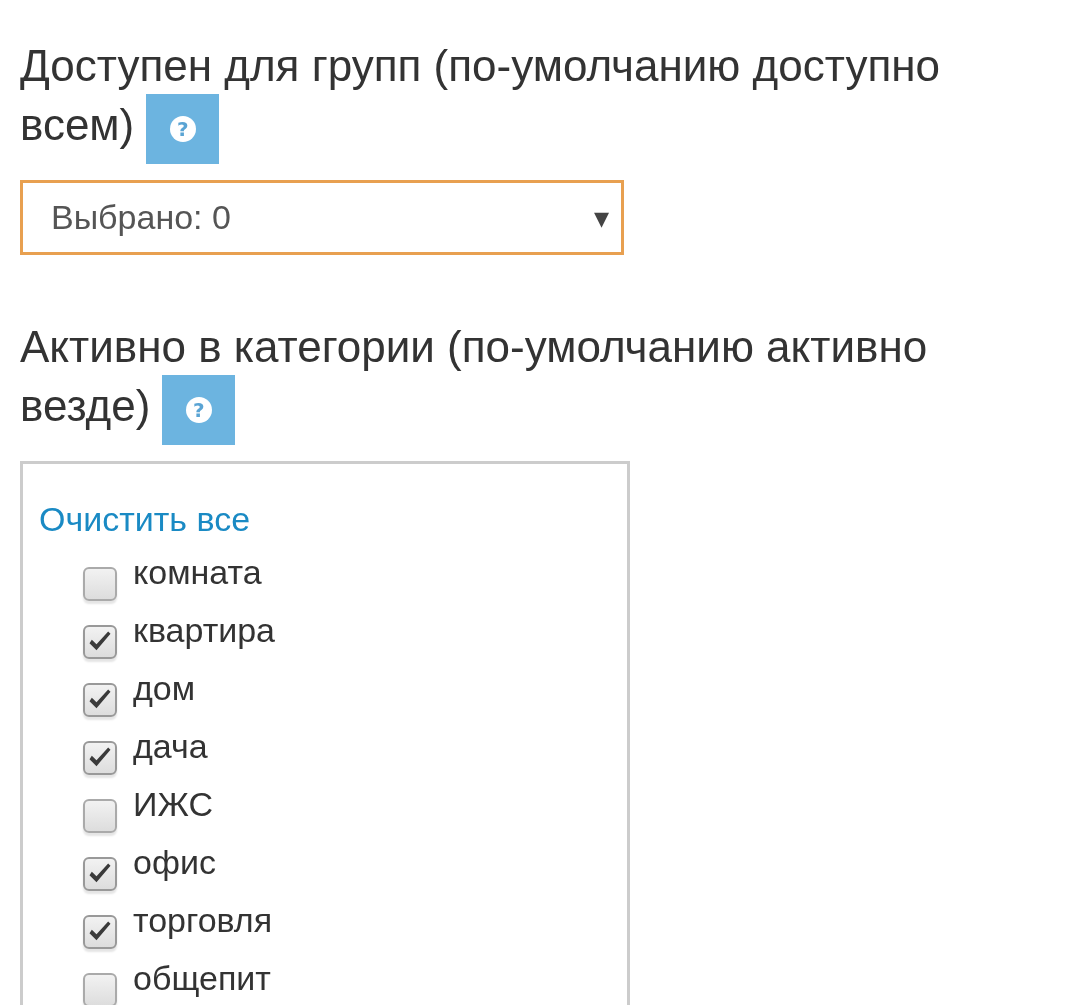  I want to click on category-label: комната, so click(197, 572).